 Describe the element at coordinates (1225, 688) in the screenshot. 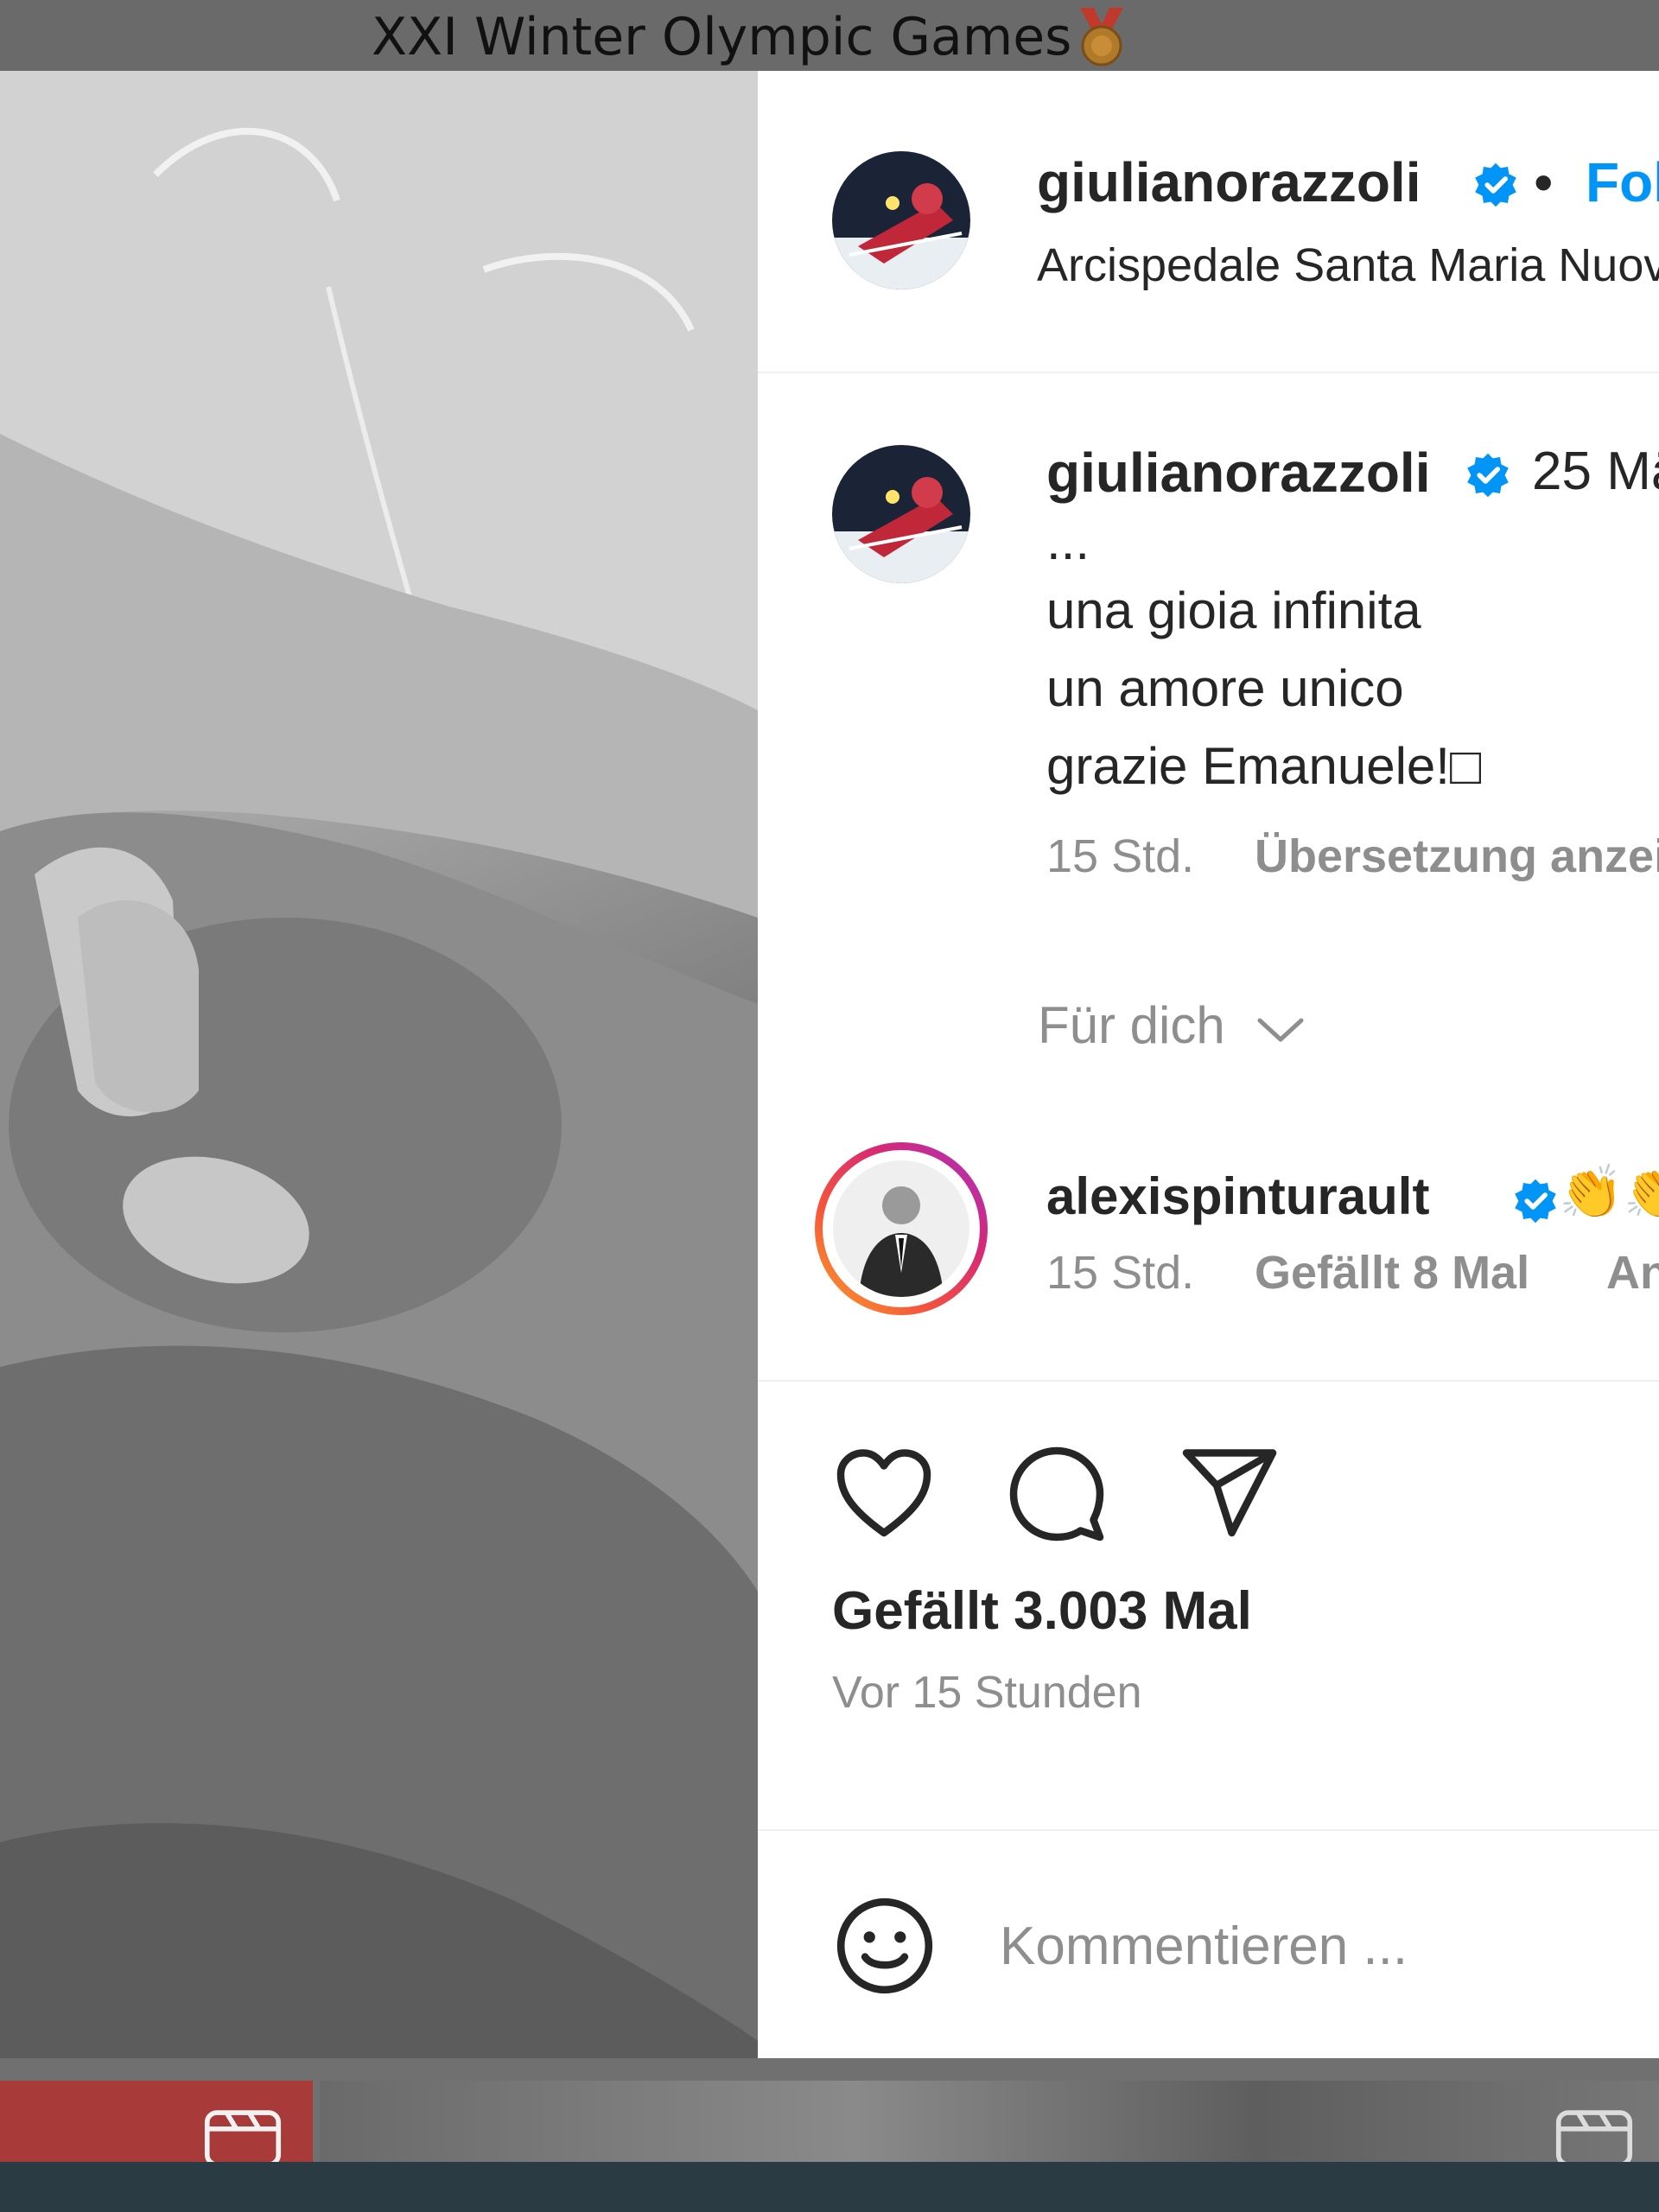

I see `caption-line: un amore unico` at that location.